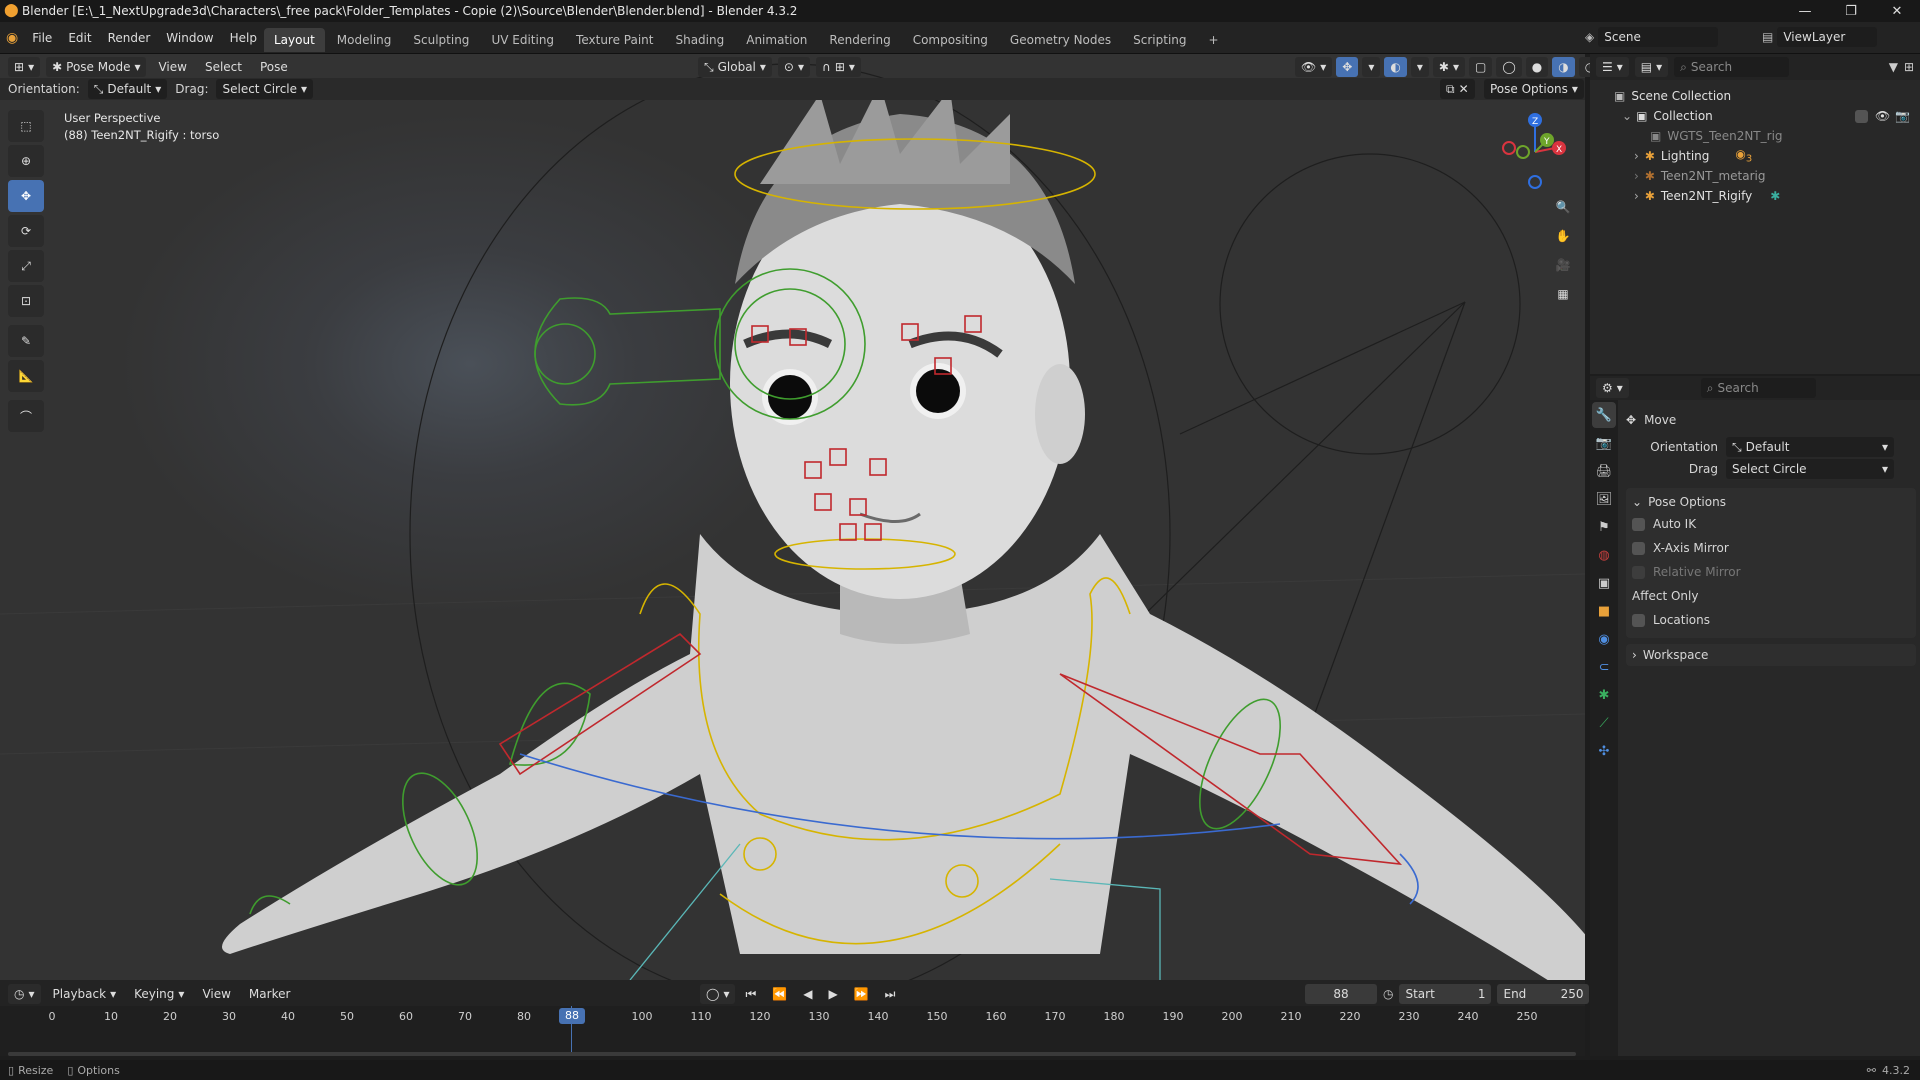 Image resolution: width=1920 pixels, height=1080 pixels. Describe the element at coordinates (1388, 994) in the screenshot. I see `preview-range-icon: ◷` at that location.